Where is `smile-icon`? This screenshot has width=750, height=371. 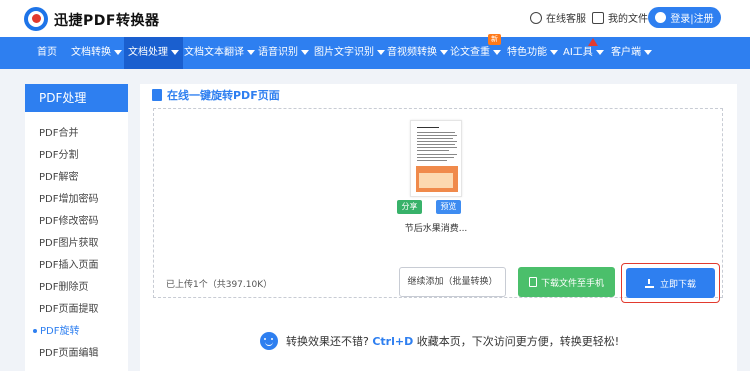 smile-icon is located at coordinates (269, 341).